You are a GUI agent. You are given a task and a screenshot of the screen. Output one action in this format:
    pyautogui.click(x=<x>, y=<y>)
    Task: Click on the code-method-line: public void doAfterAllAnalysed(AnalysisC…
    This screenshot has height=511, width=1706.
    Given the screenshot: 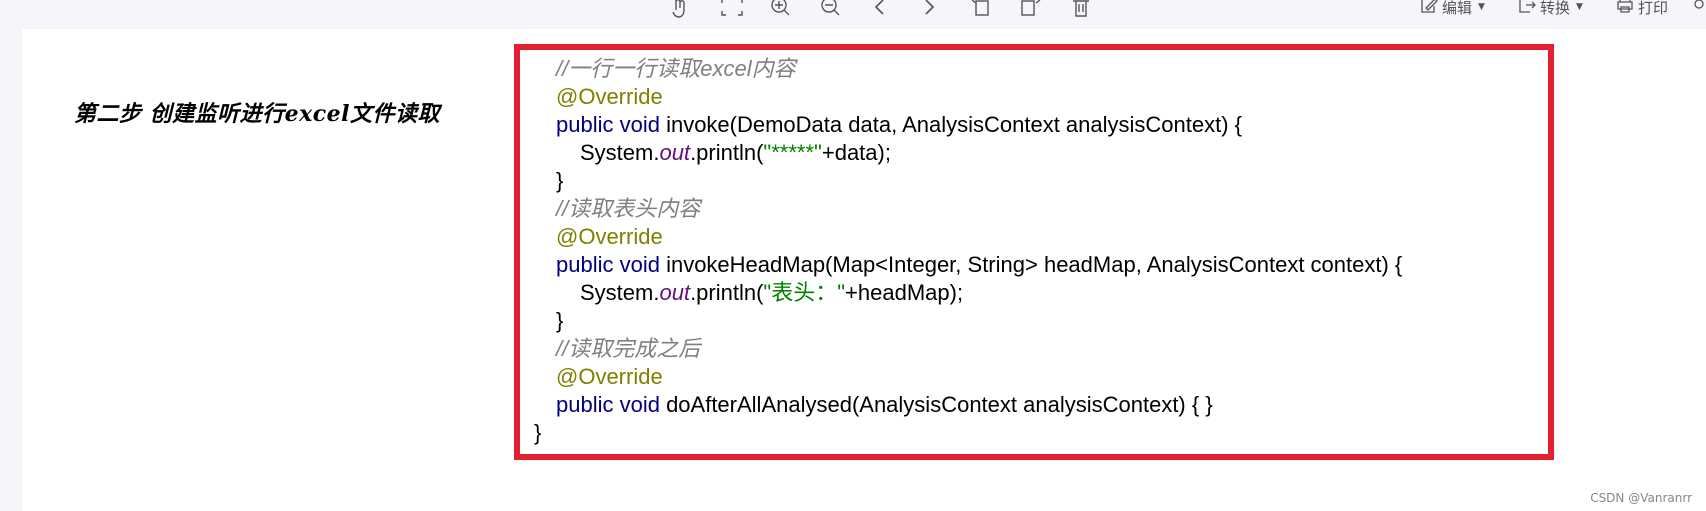 What is the action you would take?
    pyautogui.click(x=884, y=405)
    